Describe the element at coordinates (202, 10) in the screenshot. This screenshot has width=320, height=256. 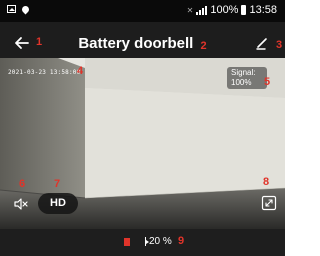
I see `signal-icon` at that location.